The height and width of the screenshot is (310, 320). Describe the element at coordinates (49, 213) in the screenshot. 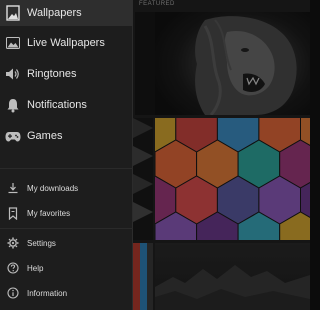

I see `nav-item-label: My favorites` at that location.